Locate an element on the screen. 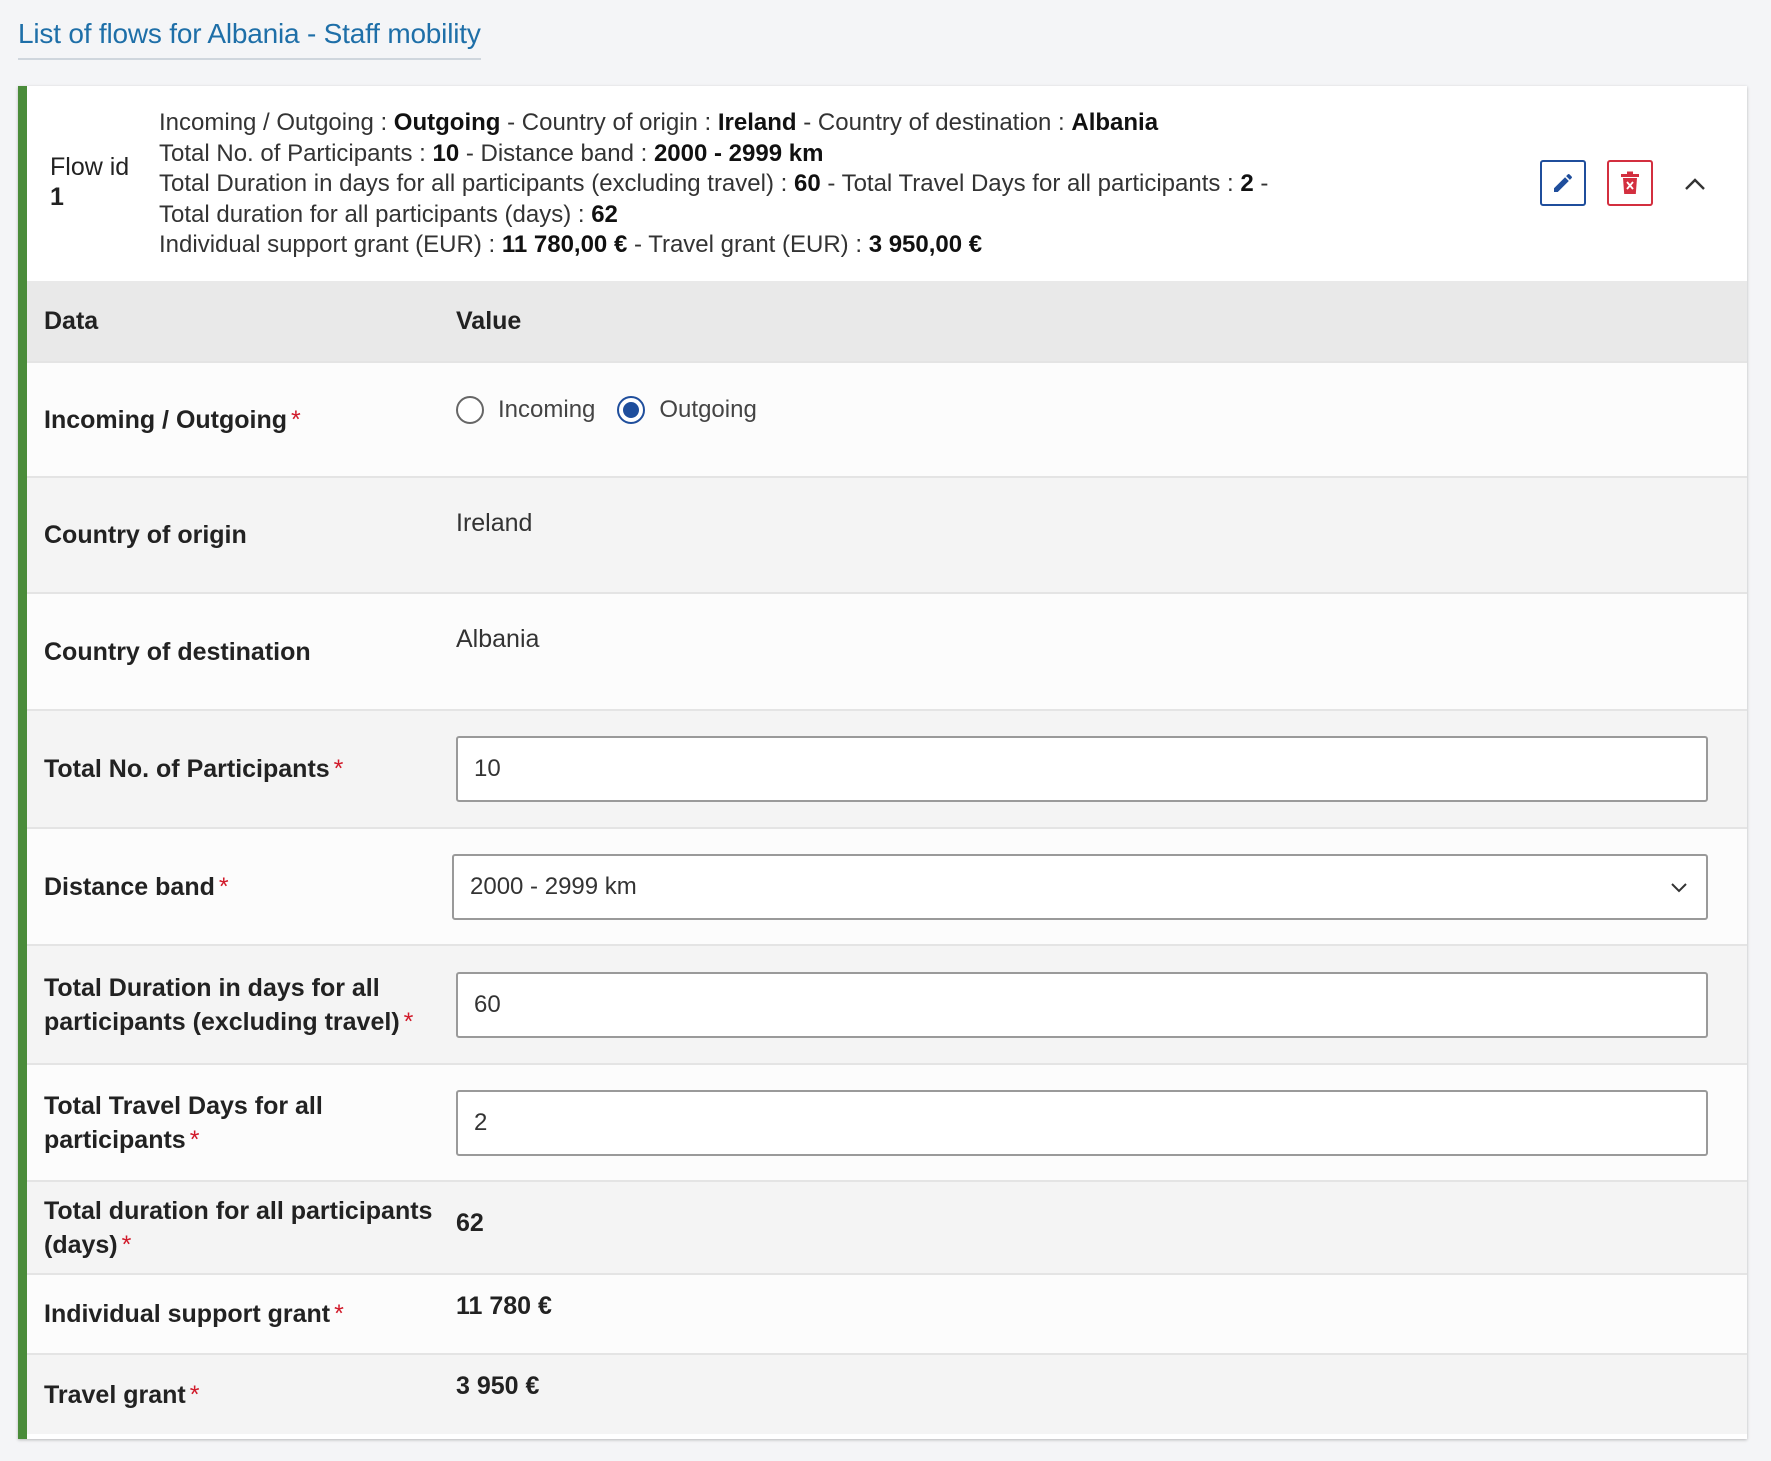 This screenshot has width=1771, height=1461. travel-days-input: 2 is located at coordinates (1082, 1122).